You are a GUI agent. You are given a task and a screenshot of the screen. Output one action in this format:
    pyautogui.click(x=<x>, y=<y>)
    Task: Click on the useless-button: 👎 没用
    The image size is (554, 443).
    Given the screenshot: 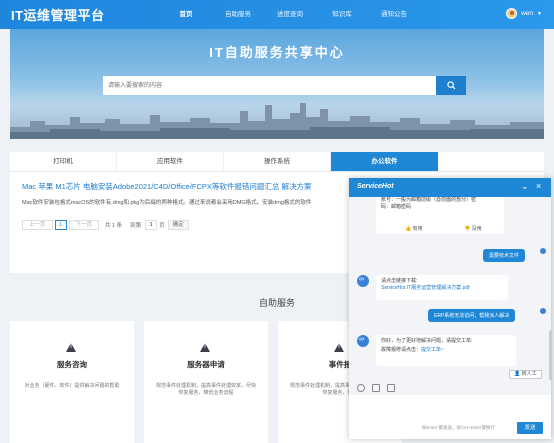 What is the action you would take?
    pyautogui.click(x=473, y=228)
    